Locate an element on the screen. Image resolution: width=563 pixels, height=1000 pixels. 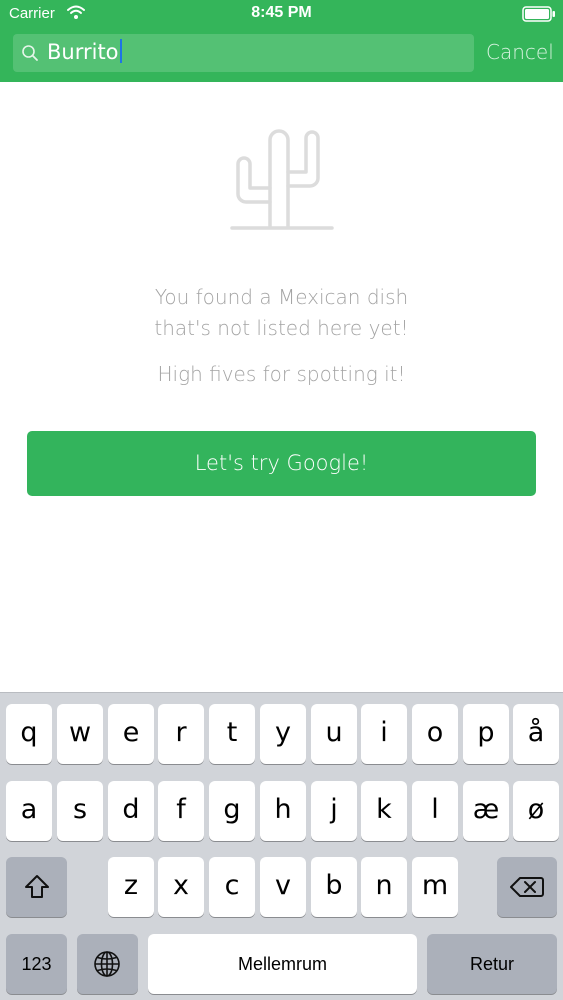
key-e: e is located at coordinates (131, 734).